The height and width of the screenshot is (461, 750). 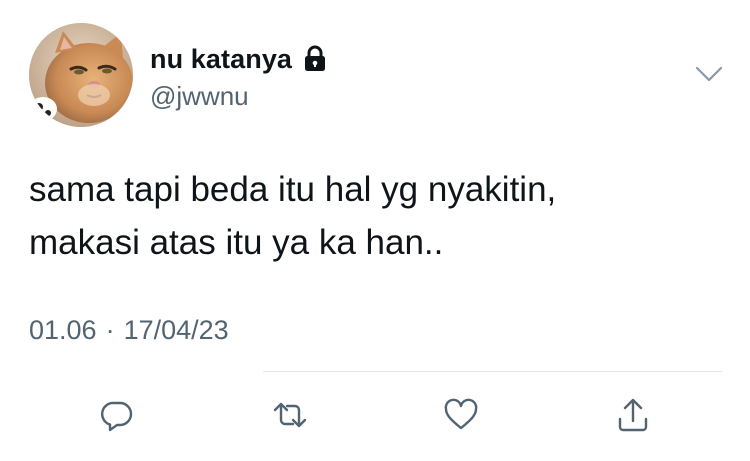 I want to click on retweet-button, so click(x=290, y=415).